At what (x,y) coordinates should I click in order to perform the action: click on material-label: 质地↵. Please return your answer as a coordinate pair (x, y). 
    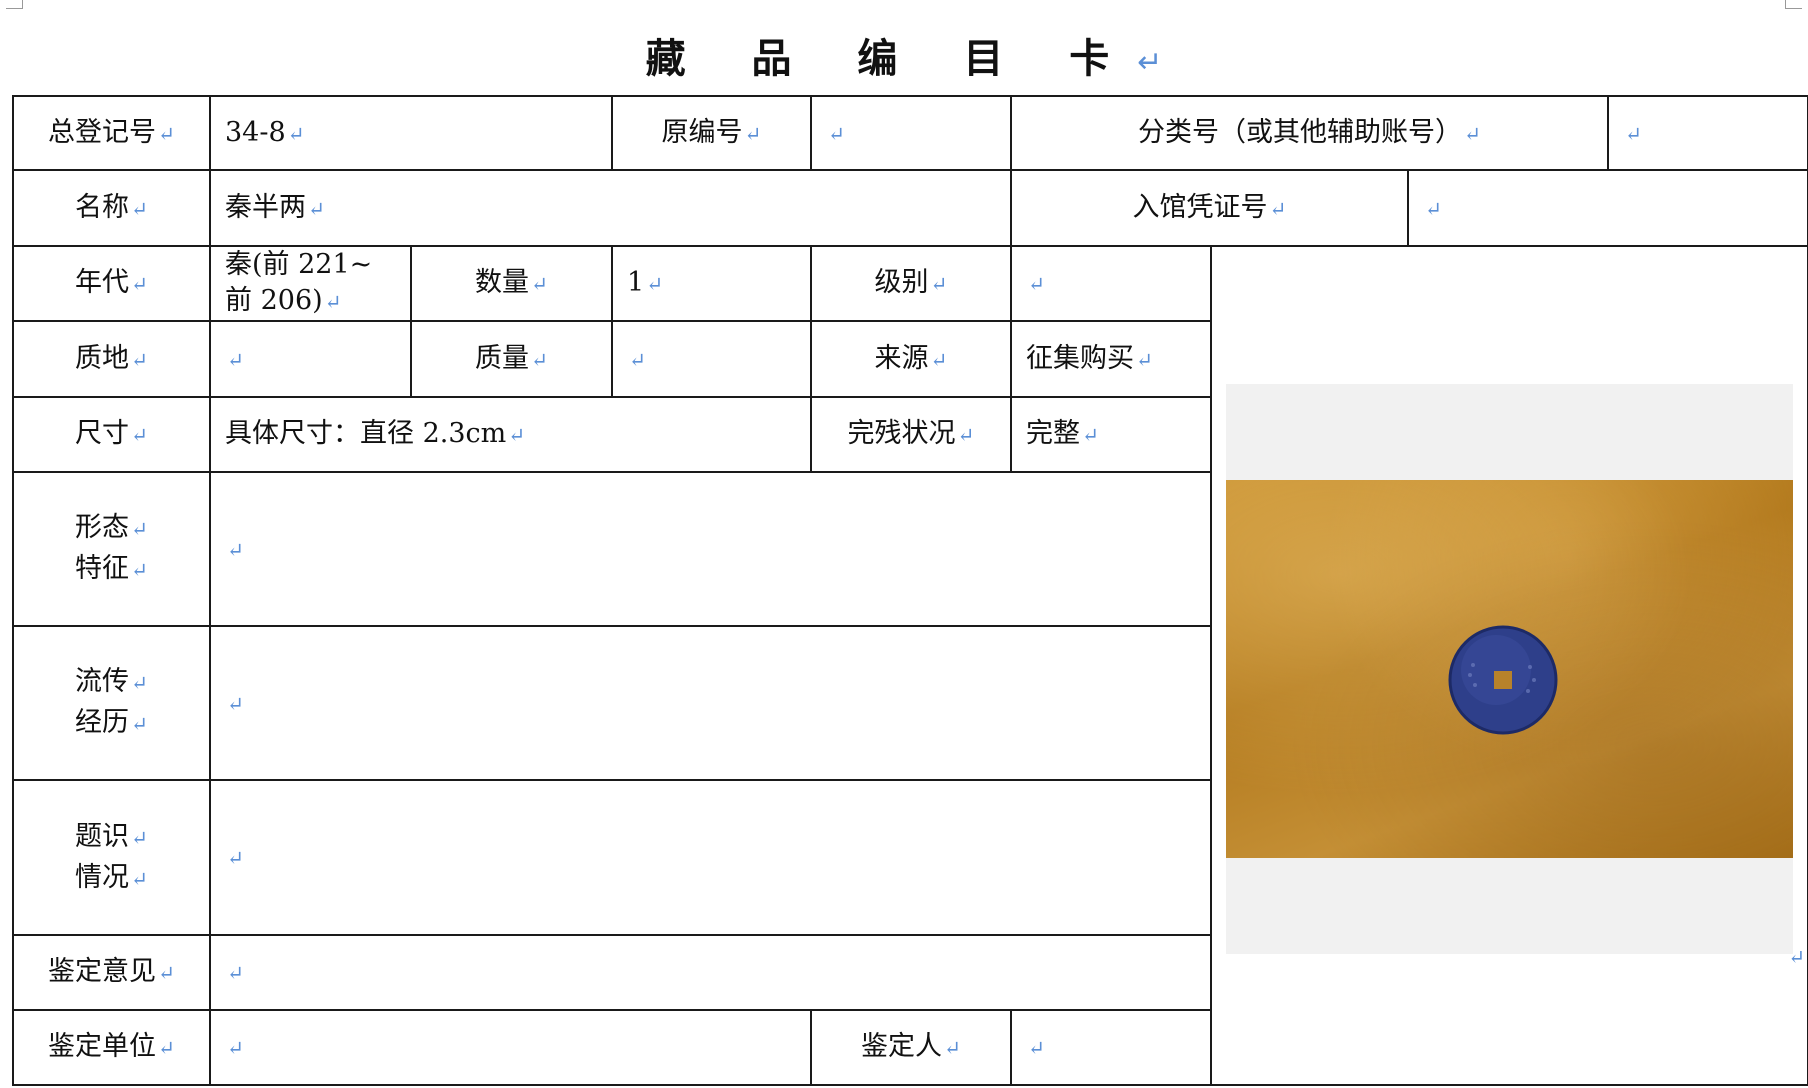
    Looking at the image, I should click on (111, 359).